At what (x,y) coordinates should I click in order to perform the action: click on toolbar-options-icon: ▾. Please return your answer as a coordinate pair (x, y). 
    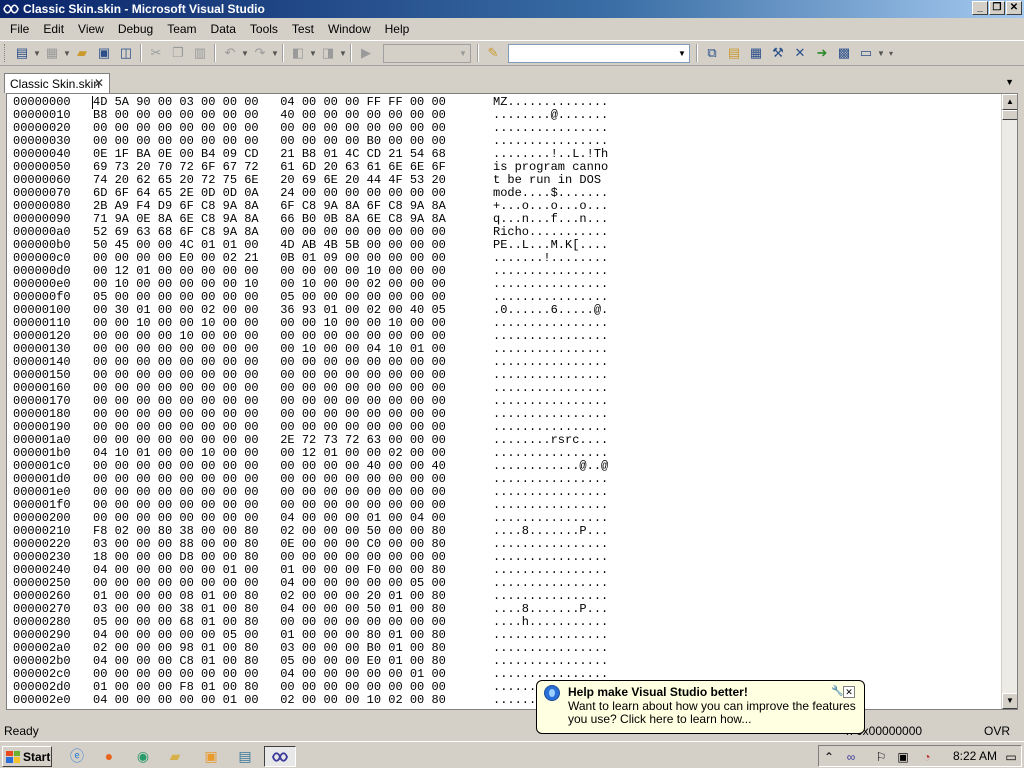
    Looking at the image, I should click on (891, 53).